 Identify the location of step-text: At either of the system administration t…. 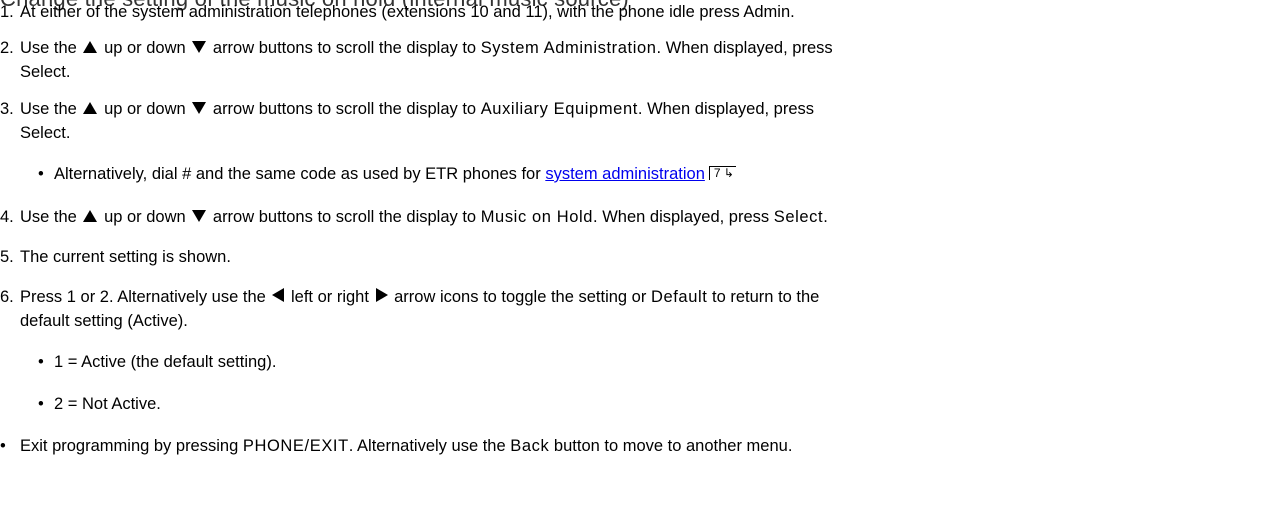
(407, 12).